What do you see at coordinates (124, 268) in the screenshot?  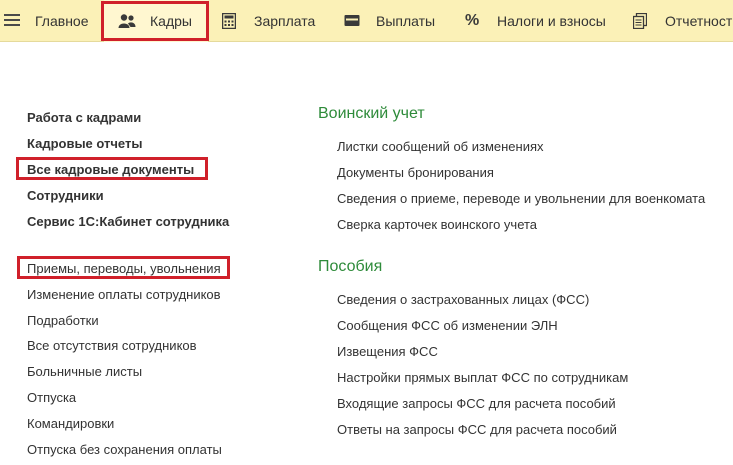 I see `link-hiring-transfers-dismissals: Приемы, переводы, увольнения` at bounding box center [124, 268].